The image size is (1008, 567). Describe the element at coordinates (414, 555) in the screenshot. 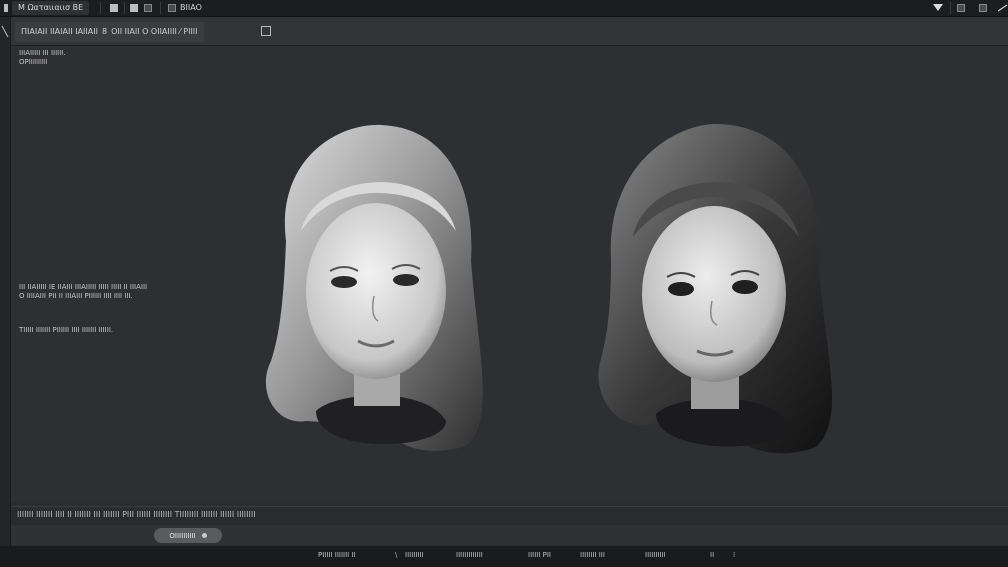

I see `bottom-item: ΙΙΙΙΙΙΙΙΙ` at that location.